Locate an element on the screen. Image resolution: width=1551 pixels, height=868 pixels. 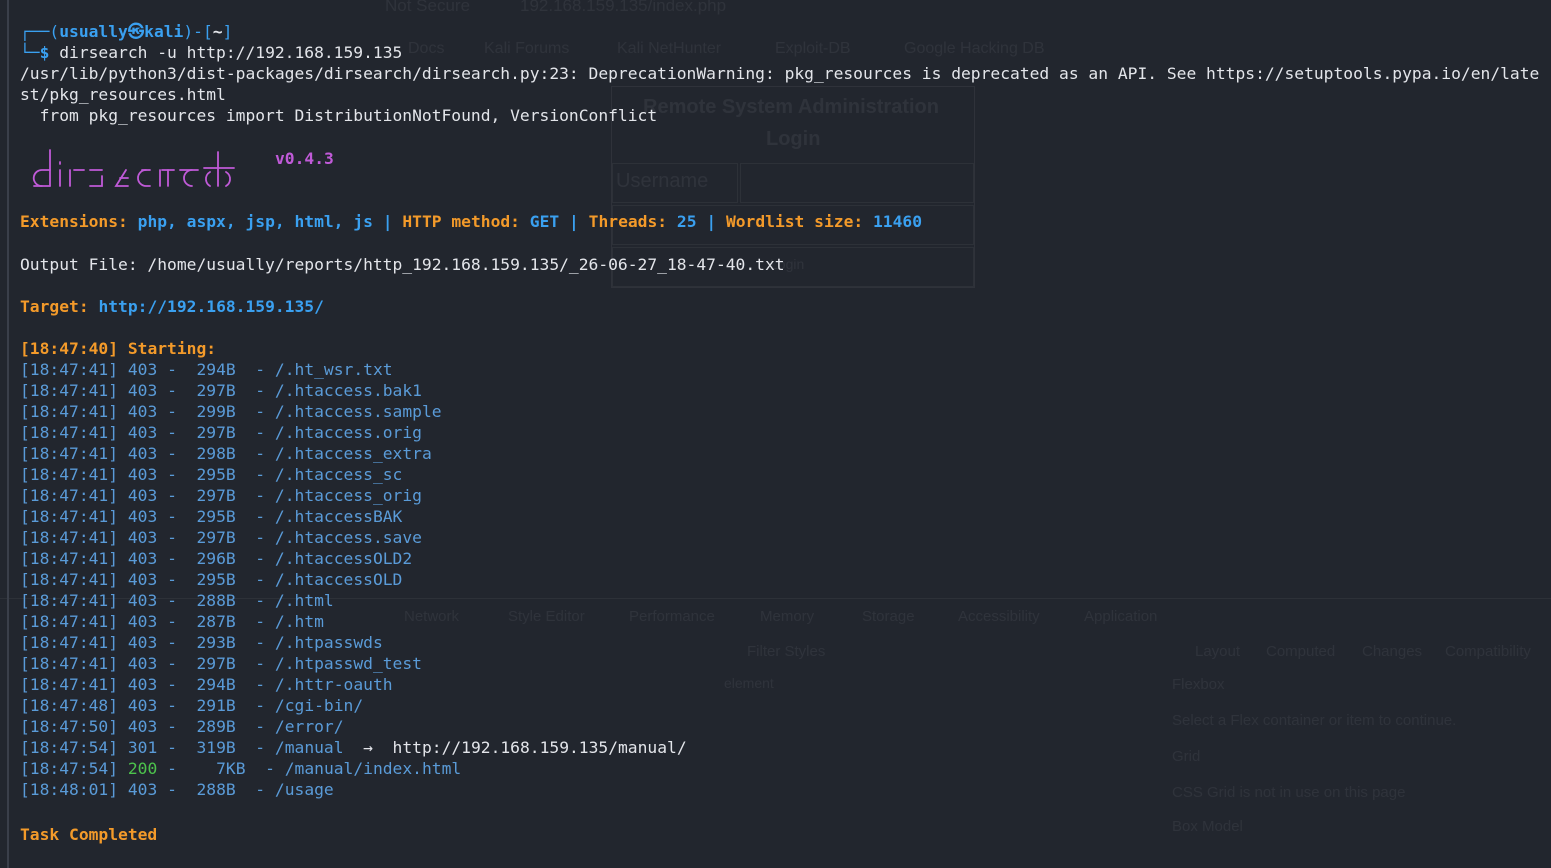
table-row: [18:47:41] 403 - 296B - /.htaccessOLD2 is located at coordinates (216, 558).